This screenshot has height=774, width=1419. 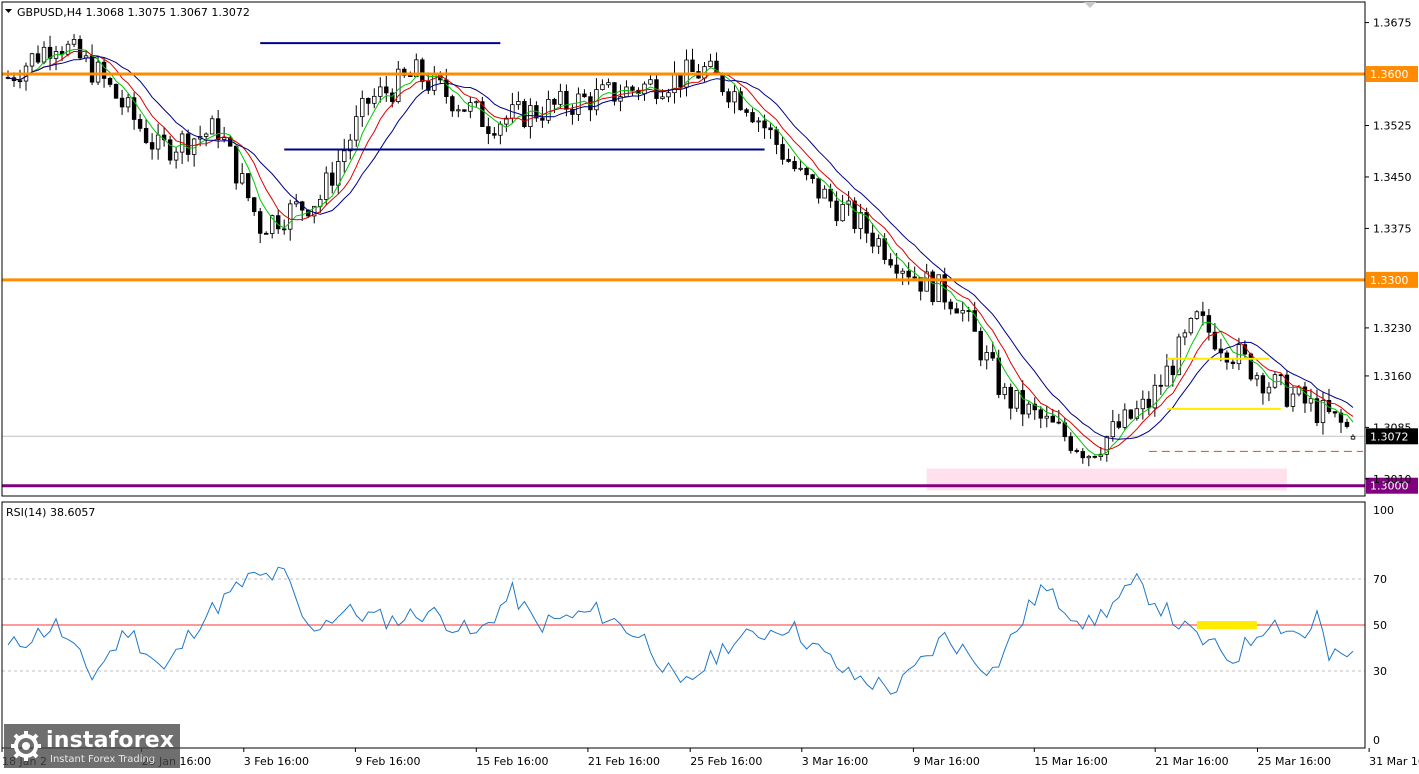 What do you see at coordinates (1392, 23) in the screenshot?
I see `y-tick-label: 1.3675` at bounding box center [1392, 23].